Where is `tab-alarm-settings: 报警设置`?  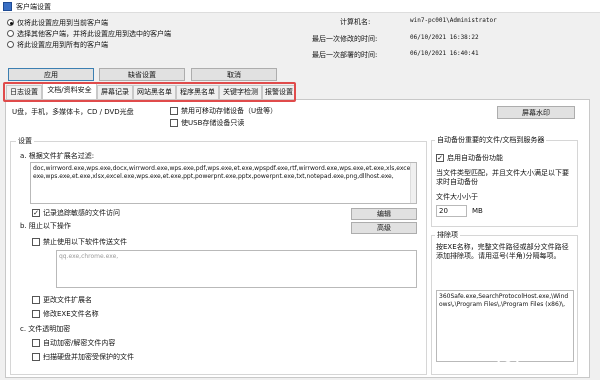 tab-alarm-settings: 报警设置 is located at coordinates (279, 92).